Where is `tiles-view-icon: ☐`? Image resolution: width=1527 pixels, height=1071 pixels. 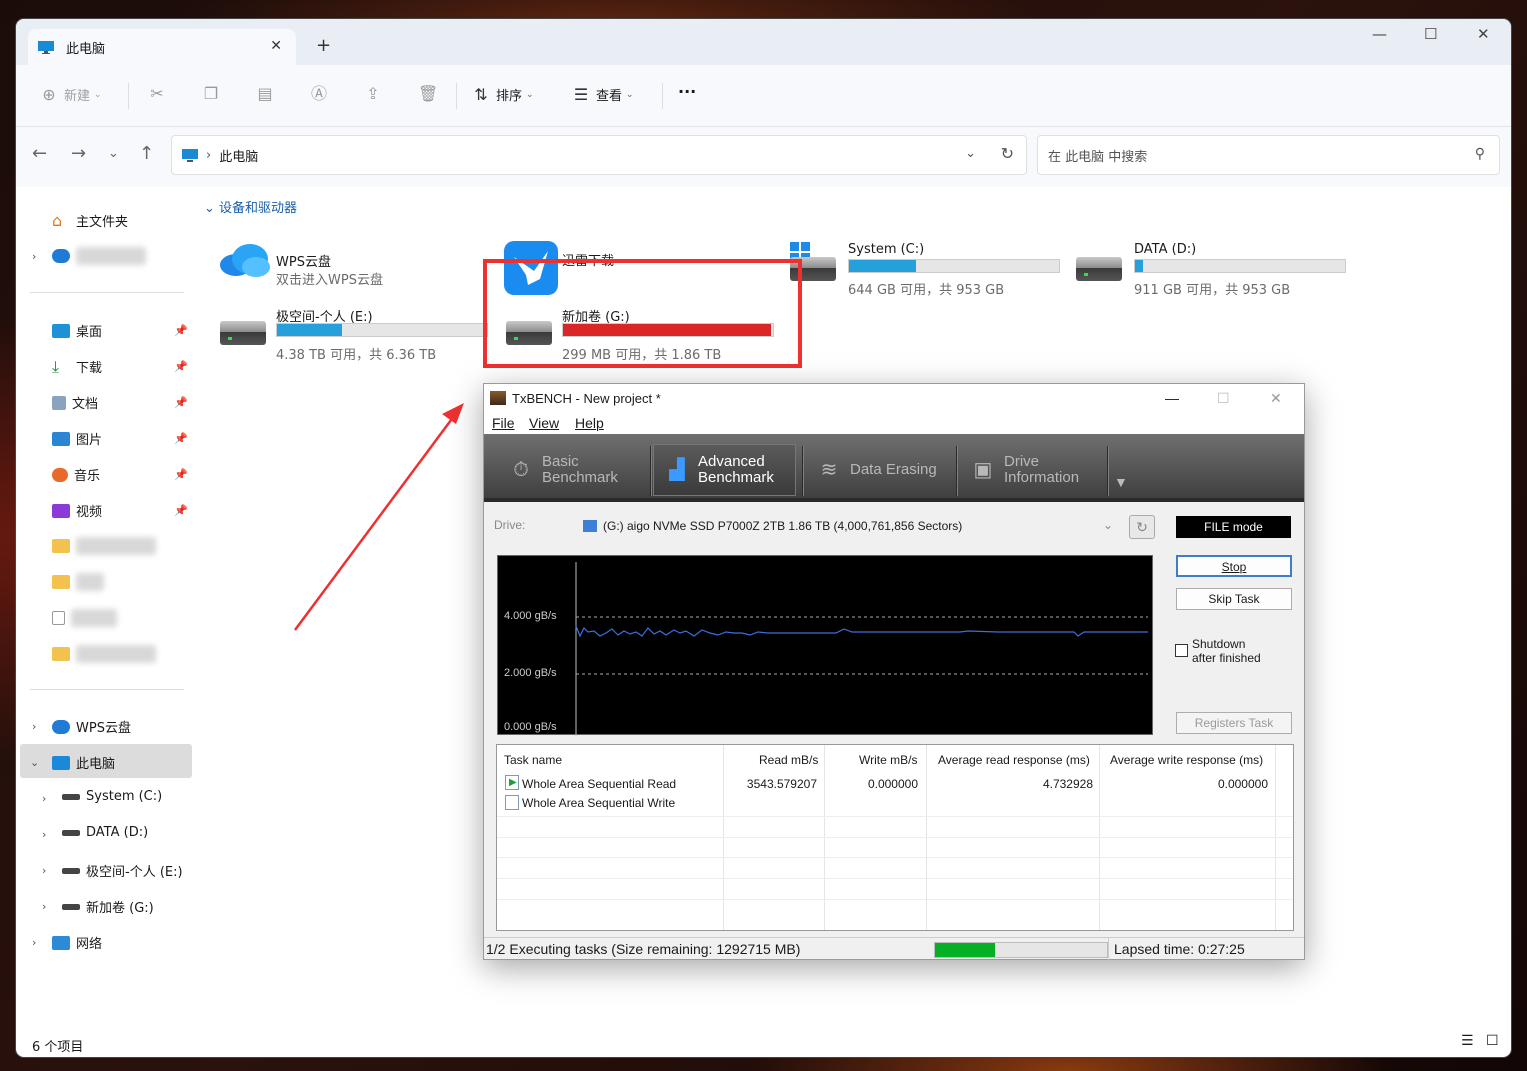 tiles-view-icon: ☐ is located at coordinates (1492, 1041).